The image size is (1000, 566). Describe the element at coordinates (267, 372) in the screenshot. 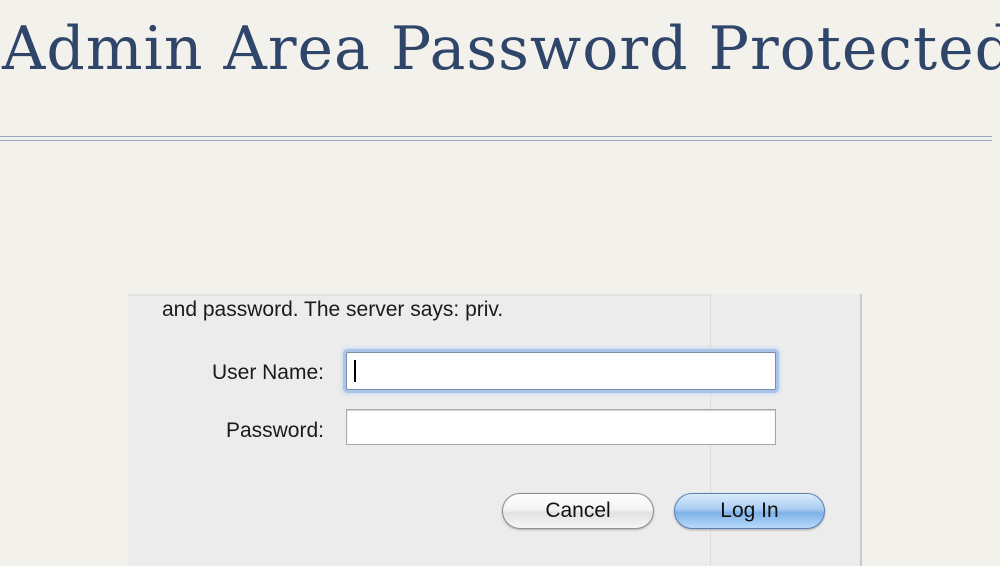

I see `username-label: User Name:` at that location.